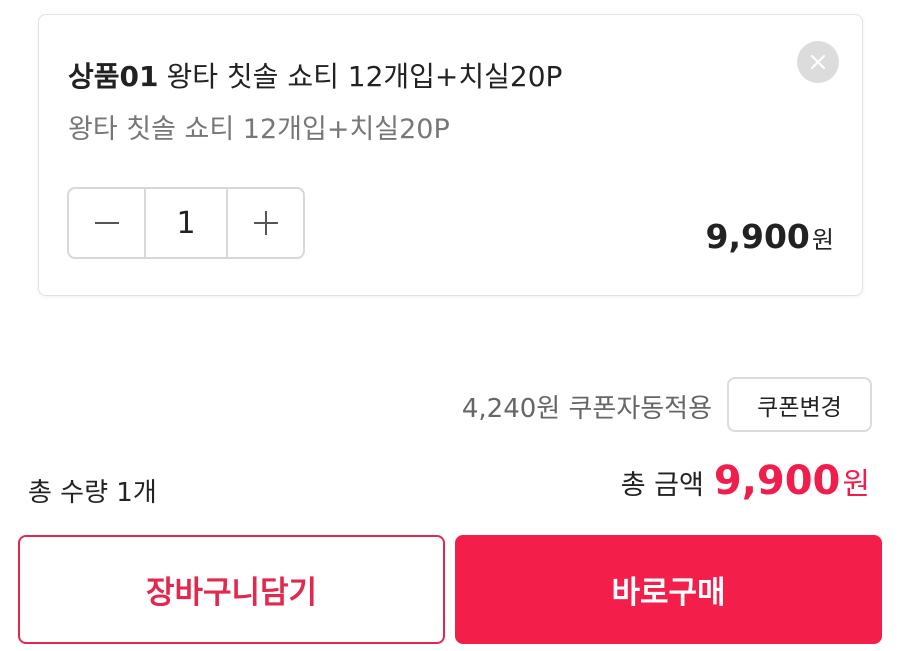 This screenshot has height=651, width=900. I want to click on item-price-amount: 9,900, so click(757, 236).